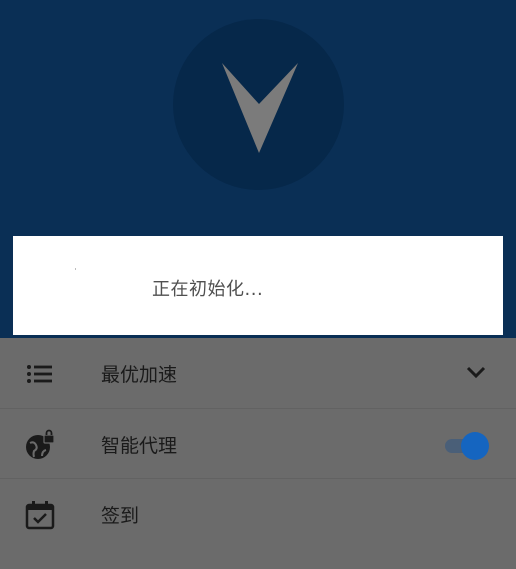 This screenshot has width=516, height=569. Describe the element at coordinates (467, 446) in the screenshot. I see `smart-proxy-toggle` at that location.